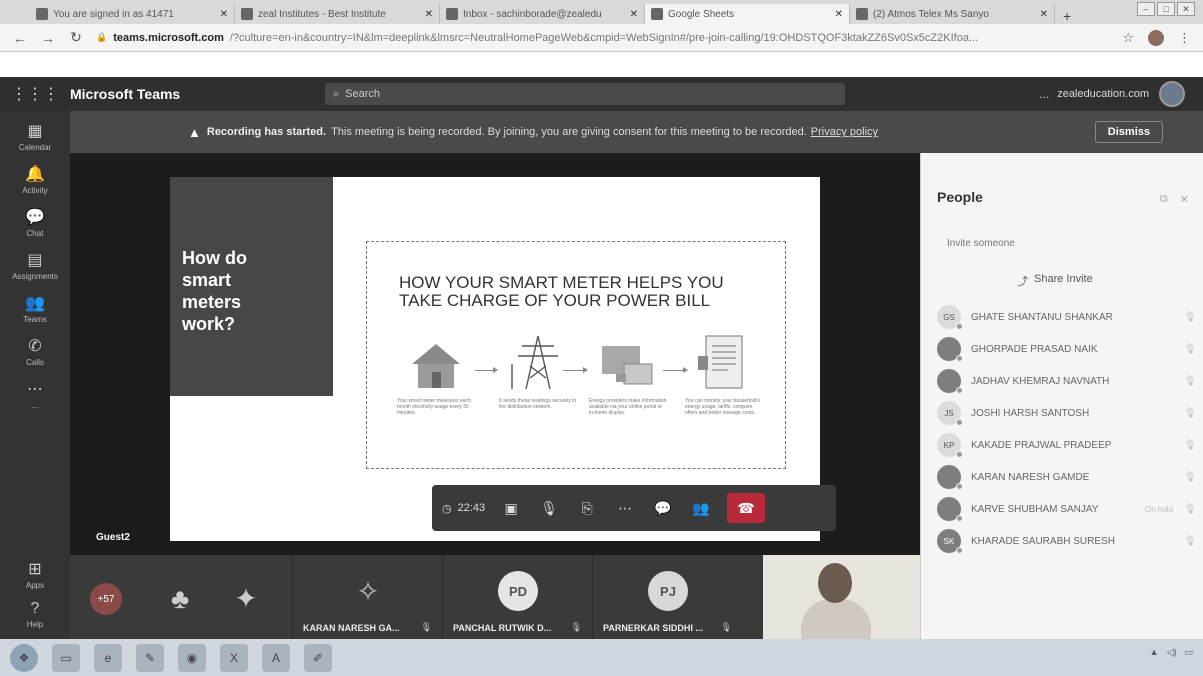 This screenshot has height=676, width=1203. Describe the element at coordinates (1040, 381) in the screenshot. I see `participant-name: JADHAV KHEMRAJ NAVNATH` at that location.